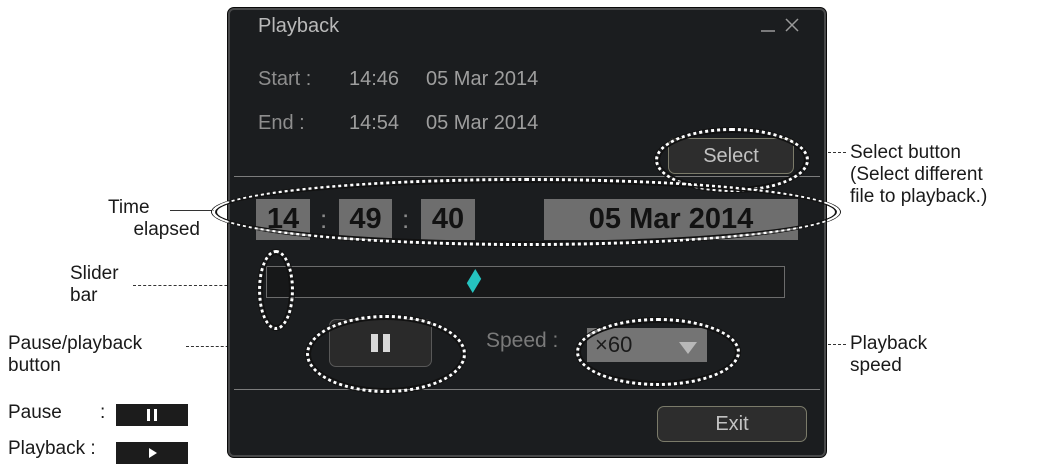 Image resolution: width=1049 pixels, height=470 pixels. What do you see at coordinates (658, 352) in the screenshot?
I see `highlight-speed` at bounding box center [658, 352].